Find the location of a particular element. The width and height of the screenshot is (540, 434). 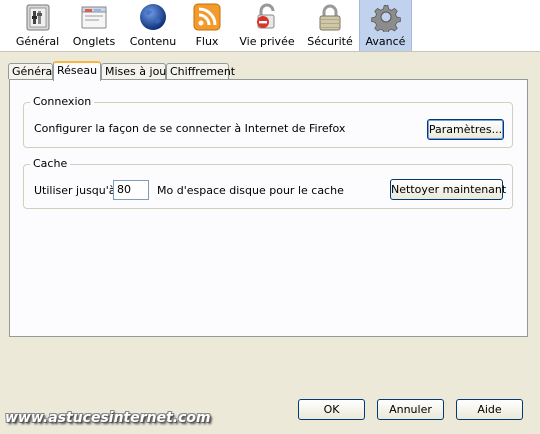

tab-updates: Mises à jour is located at coordinates (136, 71).